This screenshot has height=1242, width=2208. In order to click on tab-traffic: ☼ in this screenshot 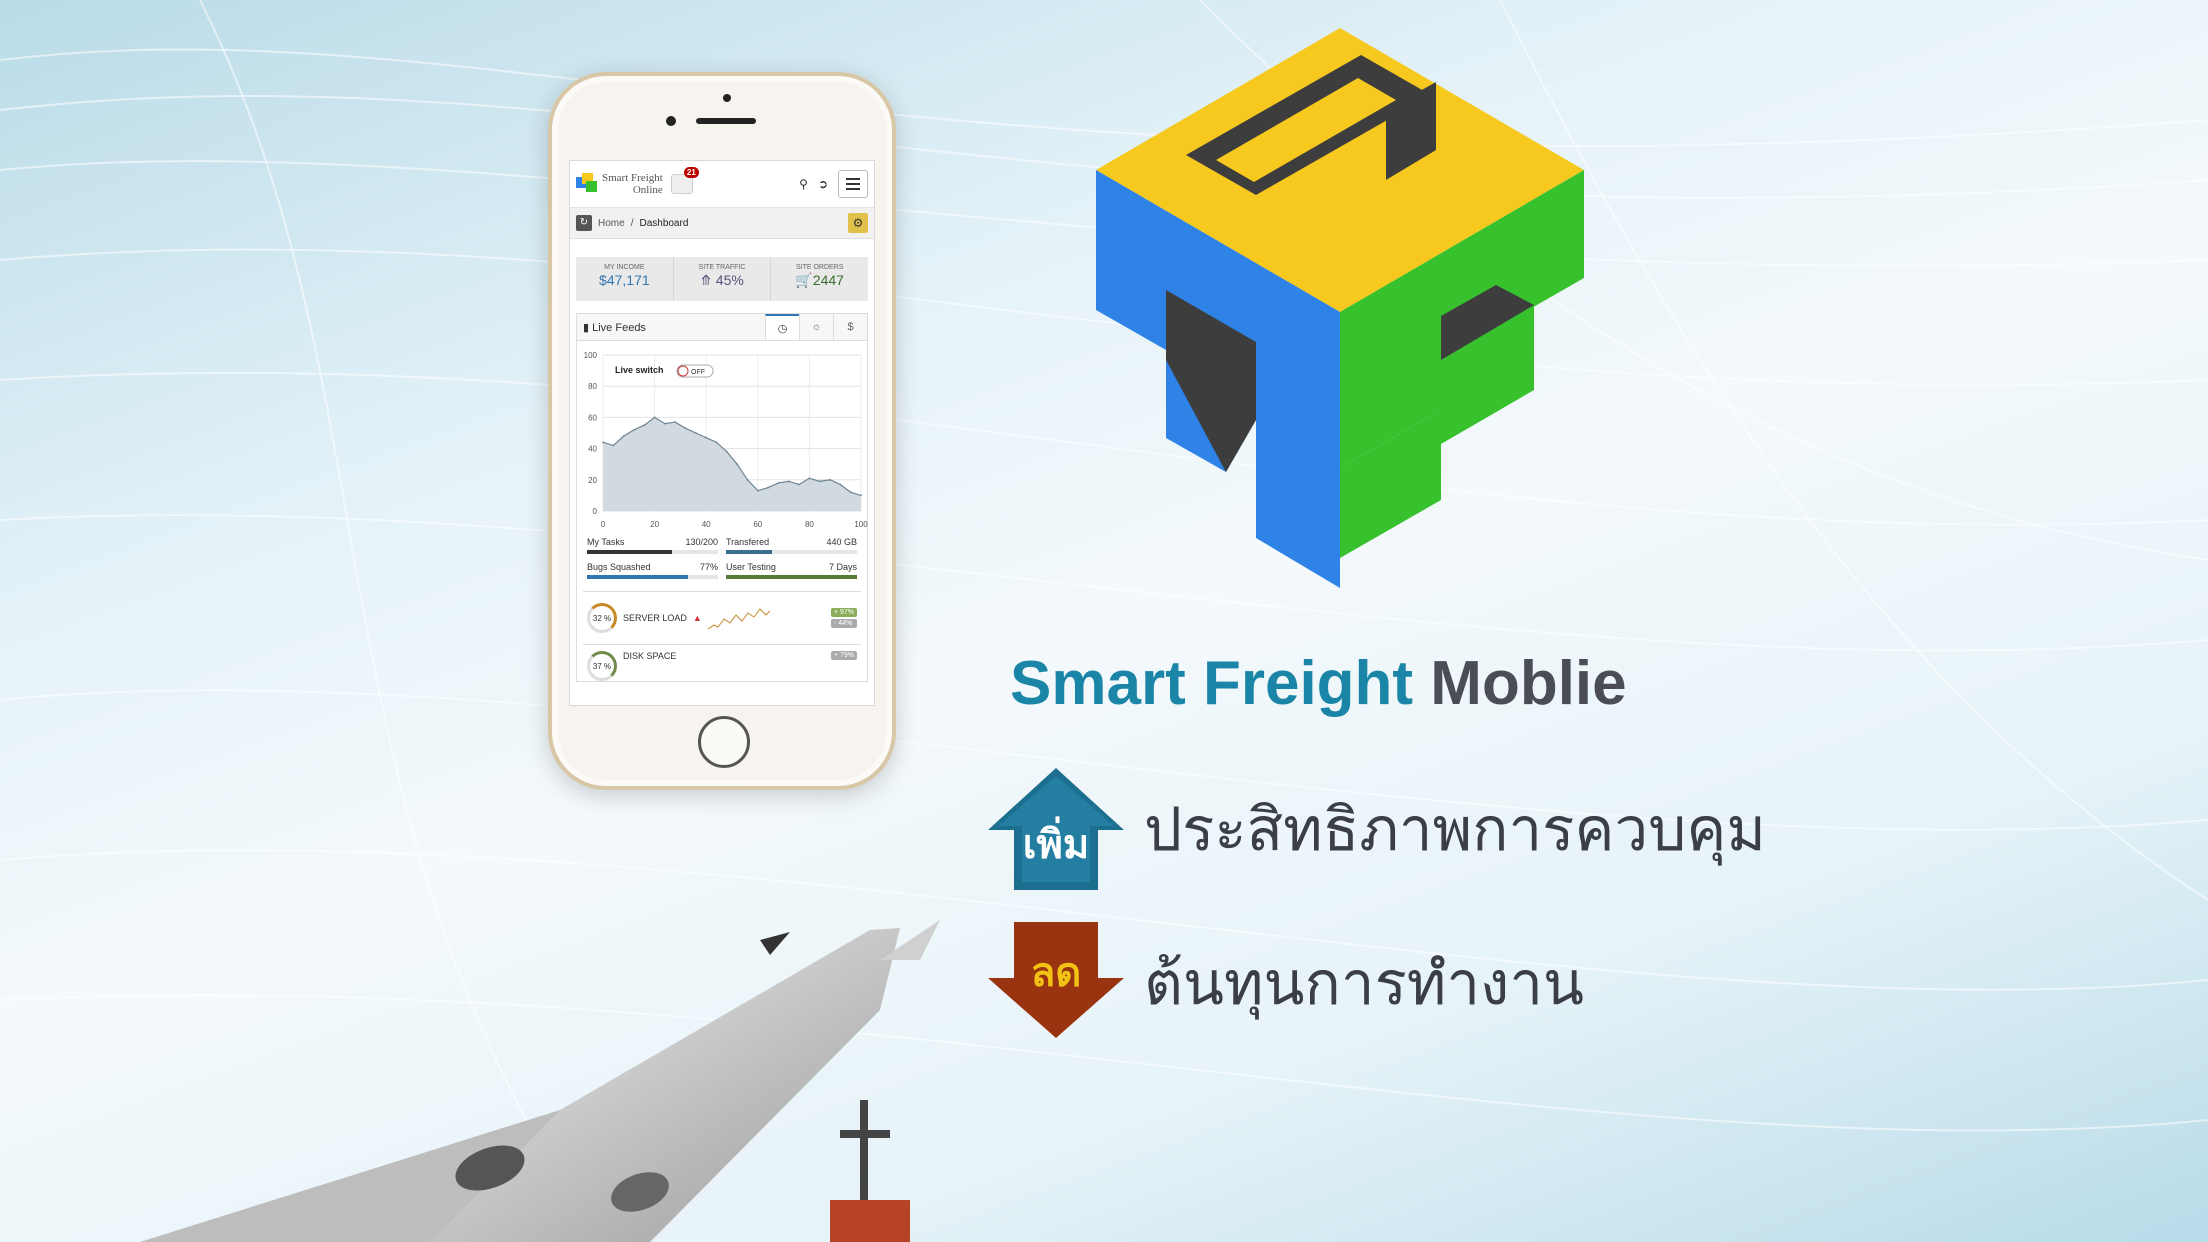, I will do `click(816, 327)`.